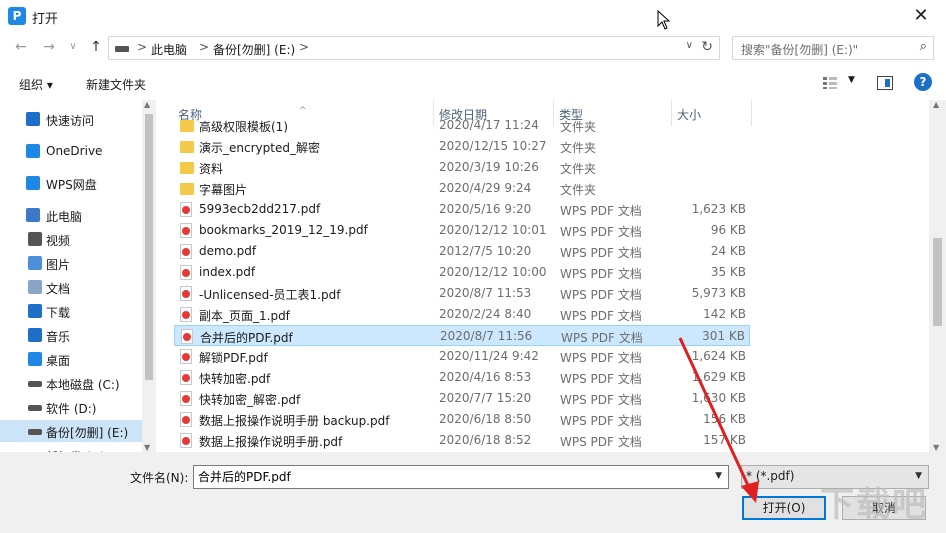 This screenshot has height=533, width=946. What do you see at coordinates (71, 335) in the screenshot?
I see `sidebar-item: 音乐` at bounding box center [71, 335].